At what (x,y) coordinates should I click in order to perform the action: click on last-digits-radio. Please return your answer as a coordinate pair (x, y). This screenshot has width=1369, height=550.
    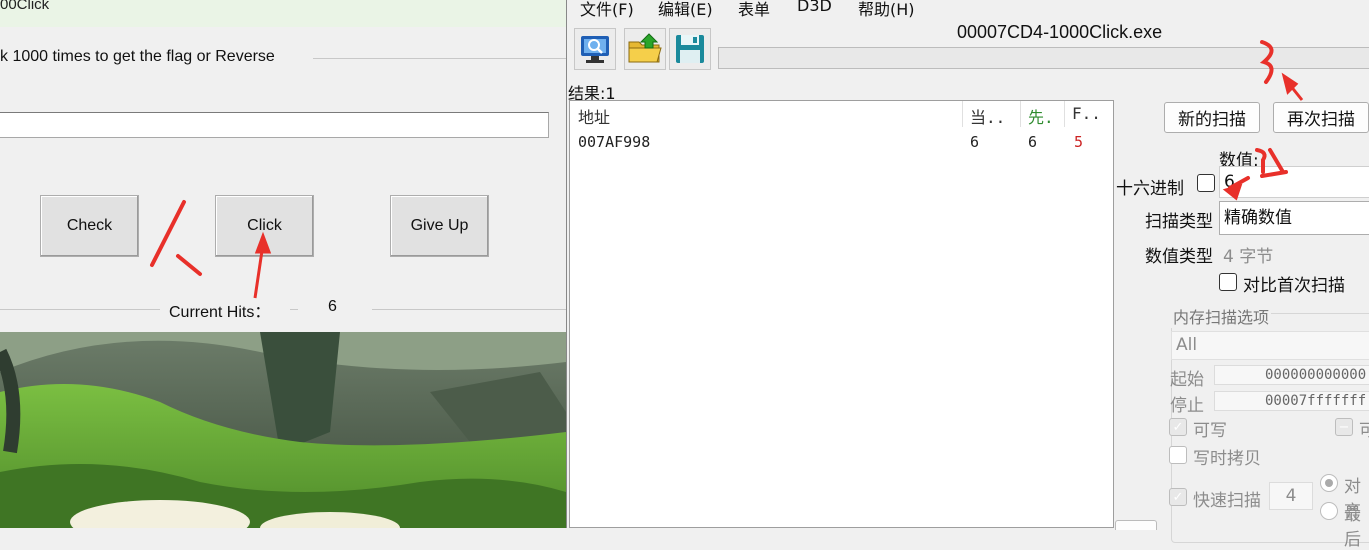
    Looking at the image, I should click on (1329, 511).